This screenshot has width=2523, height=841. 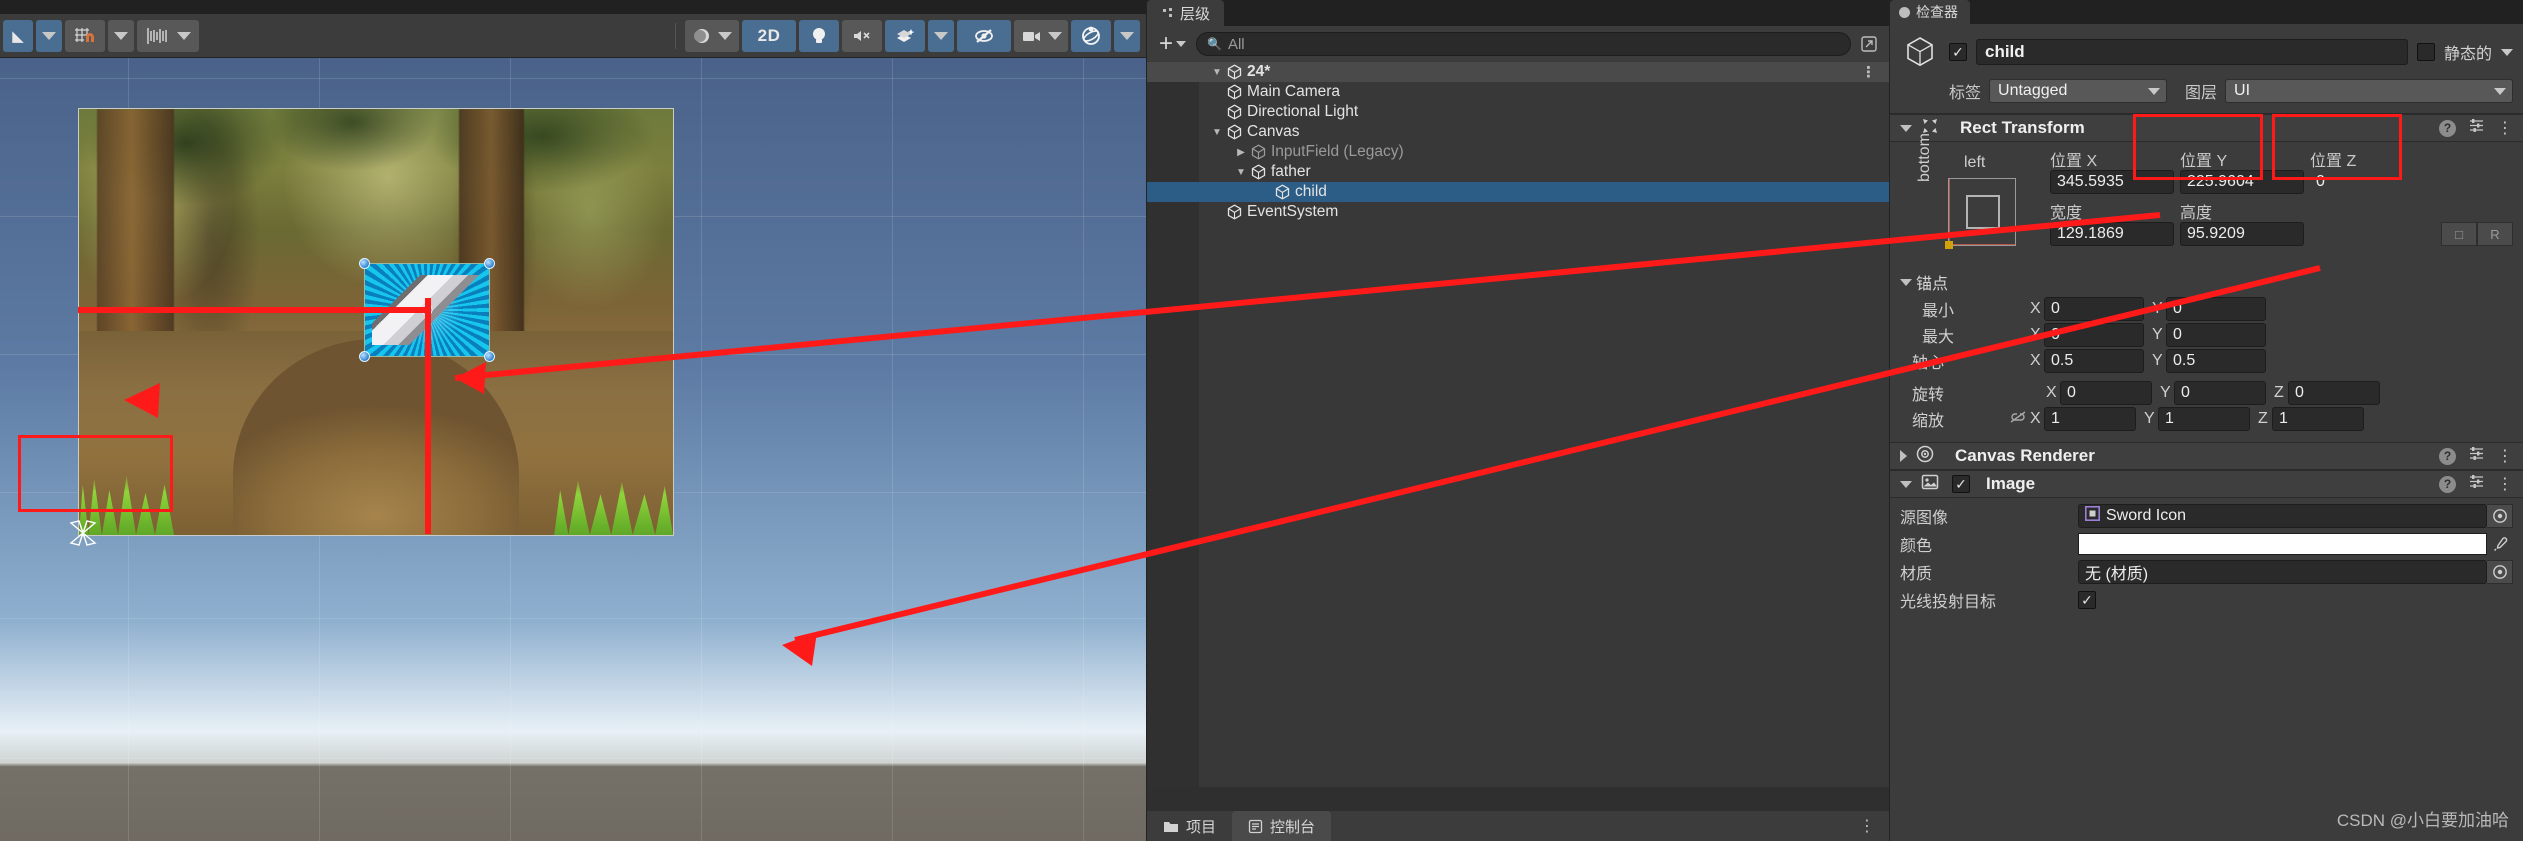 What do you see at coordinates (2112, 234) in the screenshot?
I see `width-input: 129.1869` at bounding box center [2112, 234].